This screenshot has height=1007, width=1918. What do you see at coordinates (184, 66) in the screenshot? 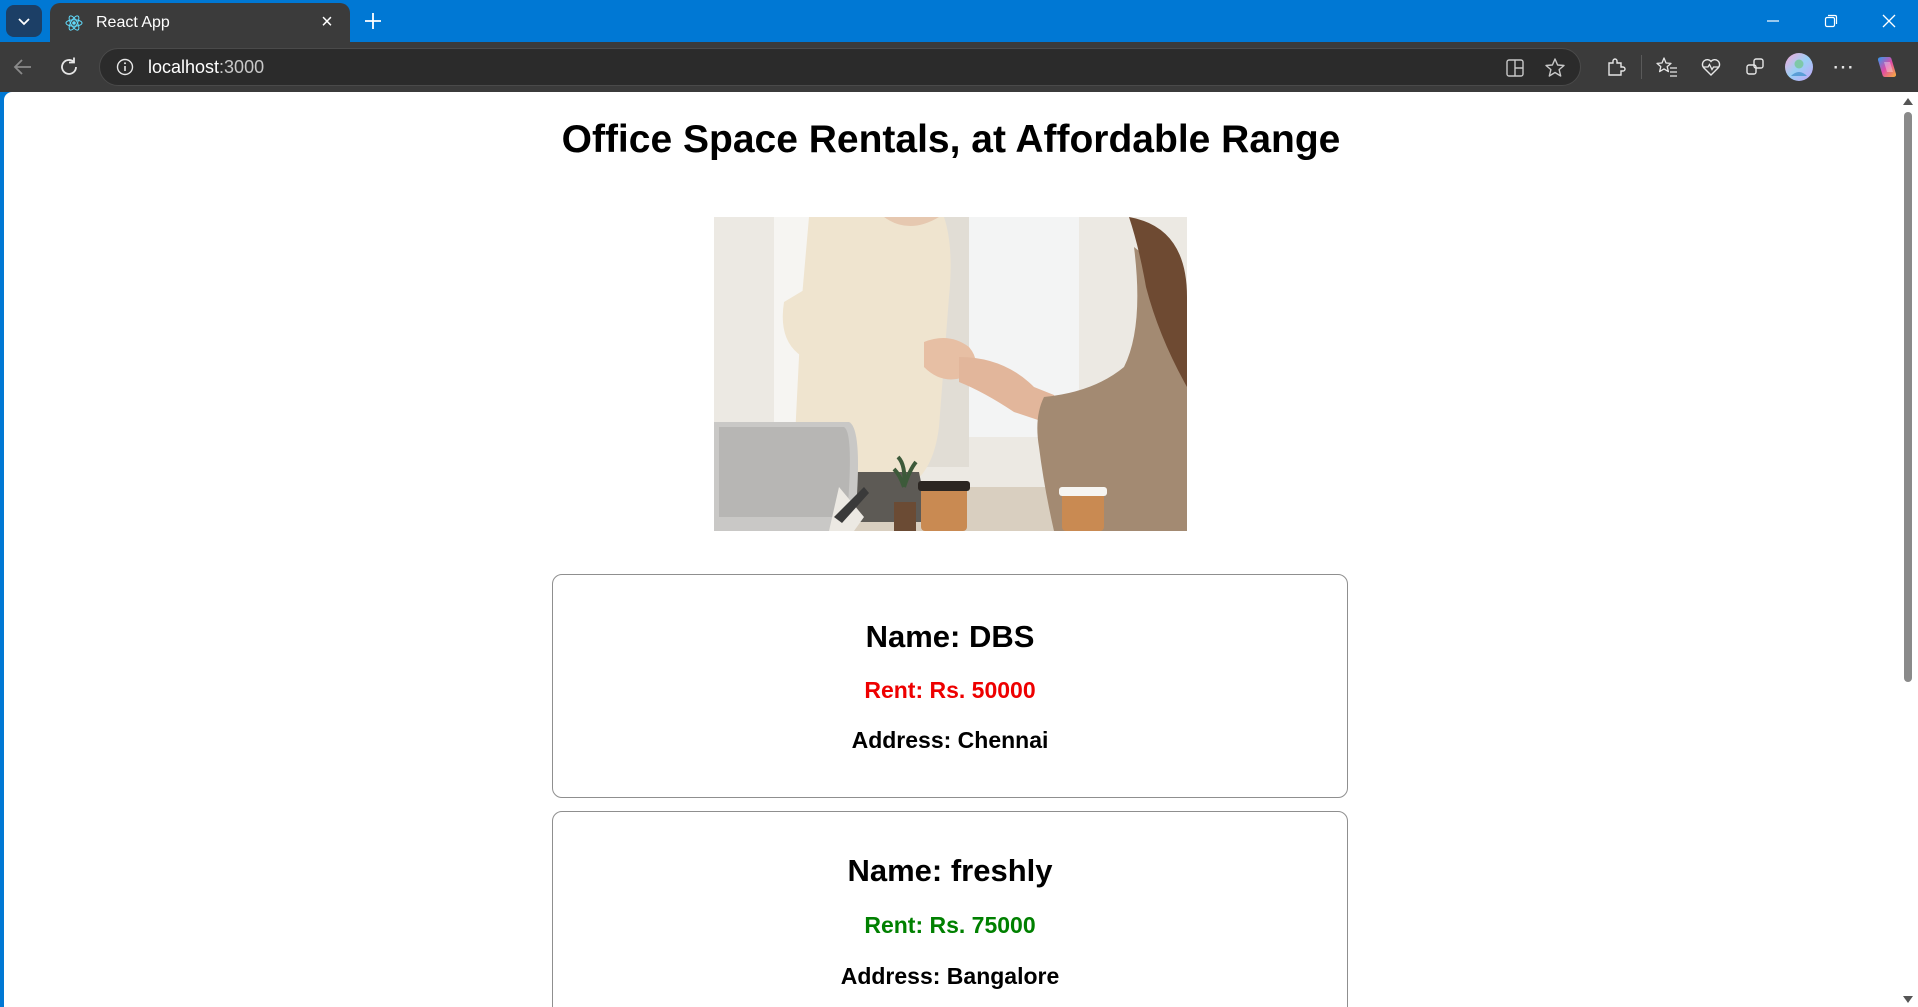
I see `url-host: localhost` at bounding box center [184, 66].